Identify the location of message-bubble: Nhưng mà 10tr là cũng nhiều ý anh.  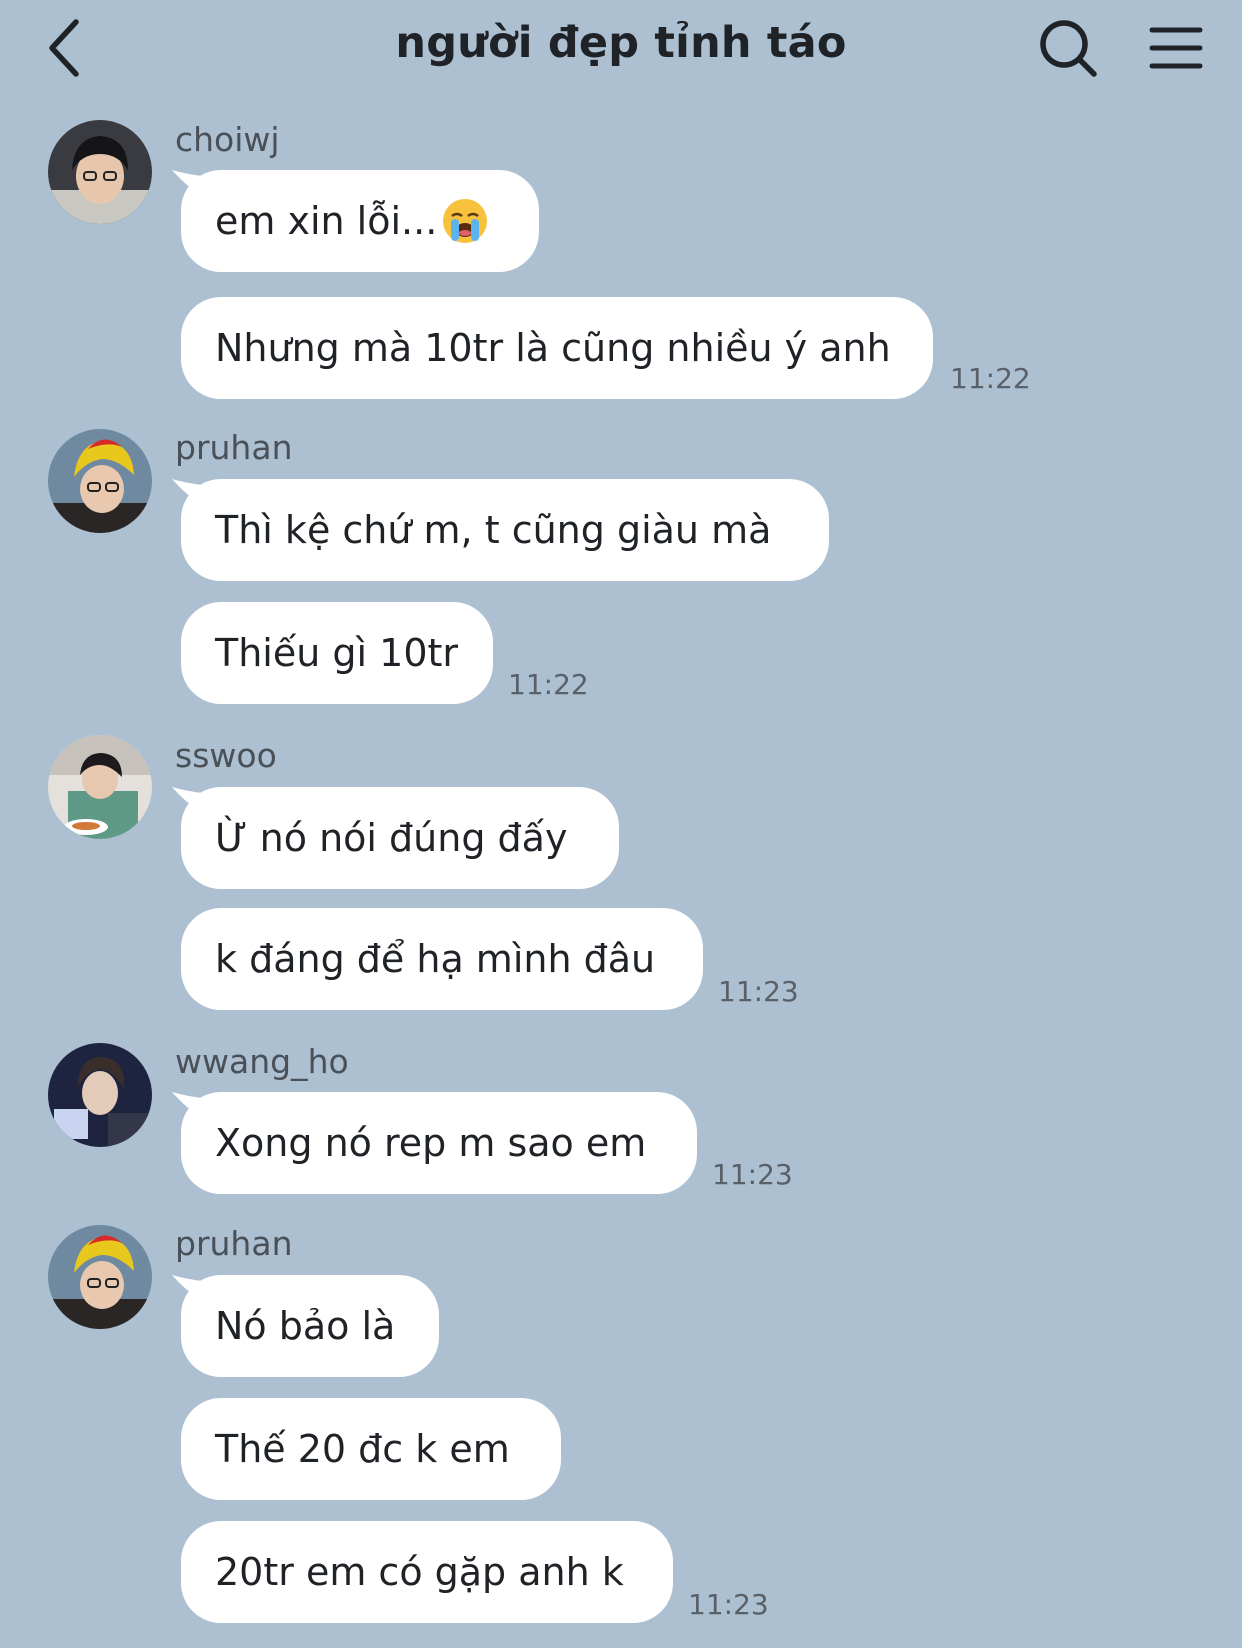
(557, 348).